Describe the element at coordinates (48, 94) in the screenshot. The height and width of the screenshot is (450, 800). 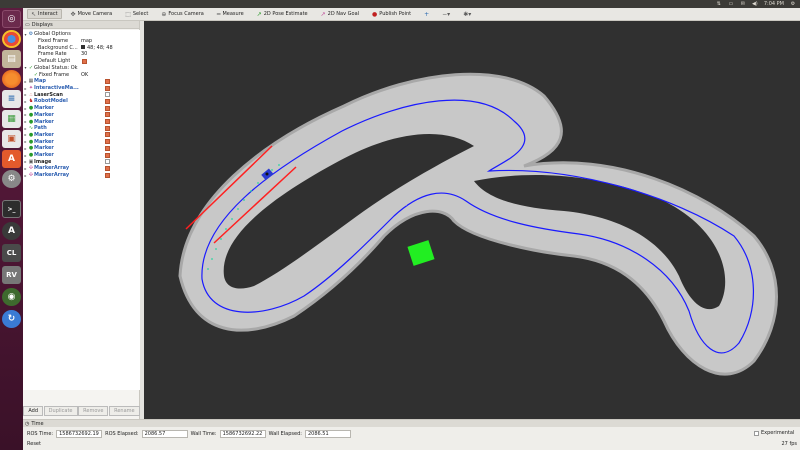
I see `display-item-name: LaserScan` at that location.